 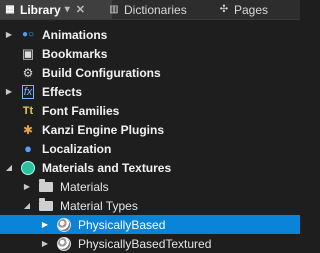 I want to click on tree-item-materials-and-textures: ◢ Materials and Textures, so click(x=150, y=167).